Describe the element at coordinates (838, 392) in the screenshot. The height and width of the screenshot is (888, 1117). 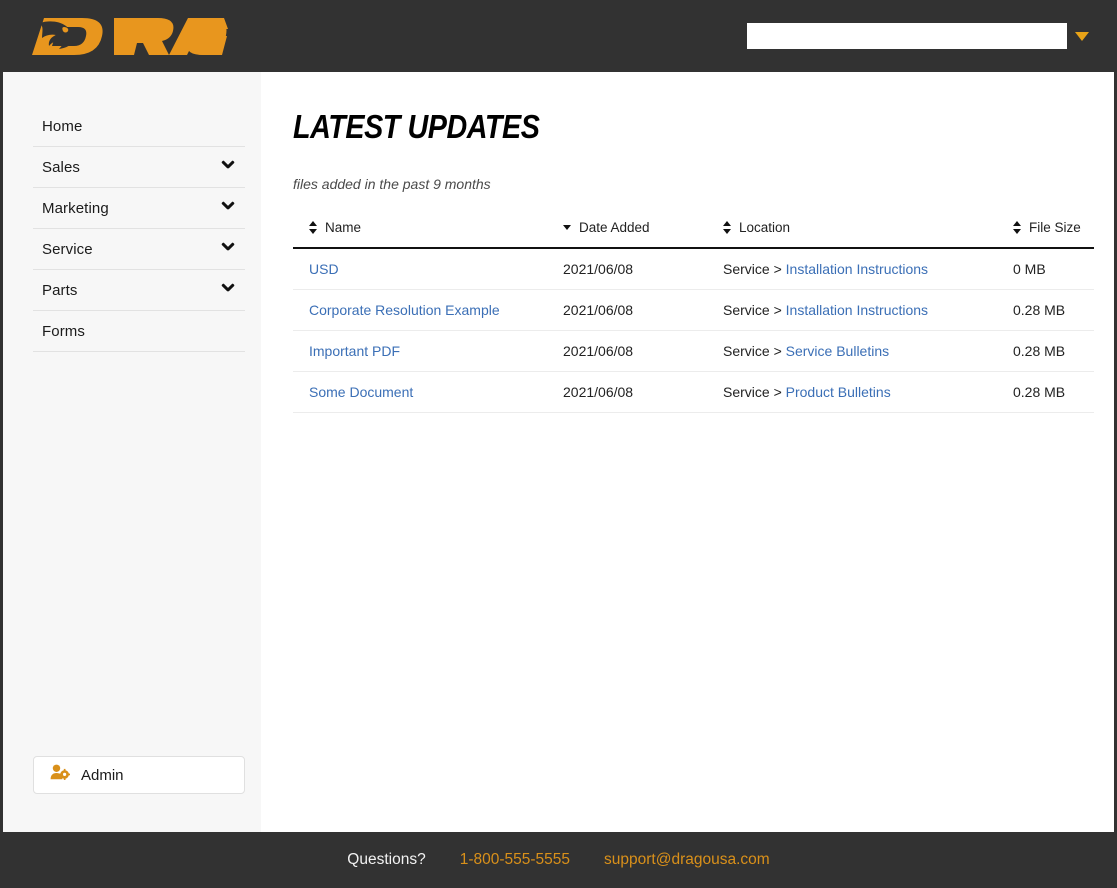
I see `location-link: Product Bulletins` at that location.